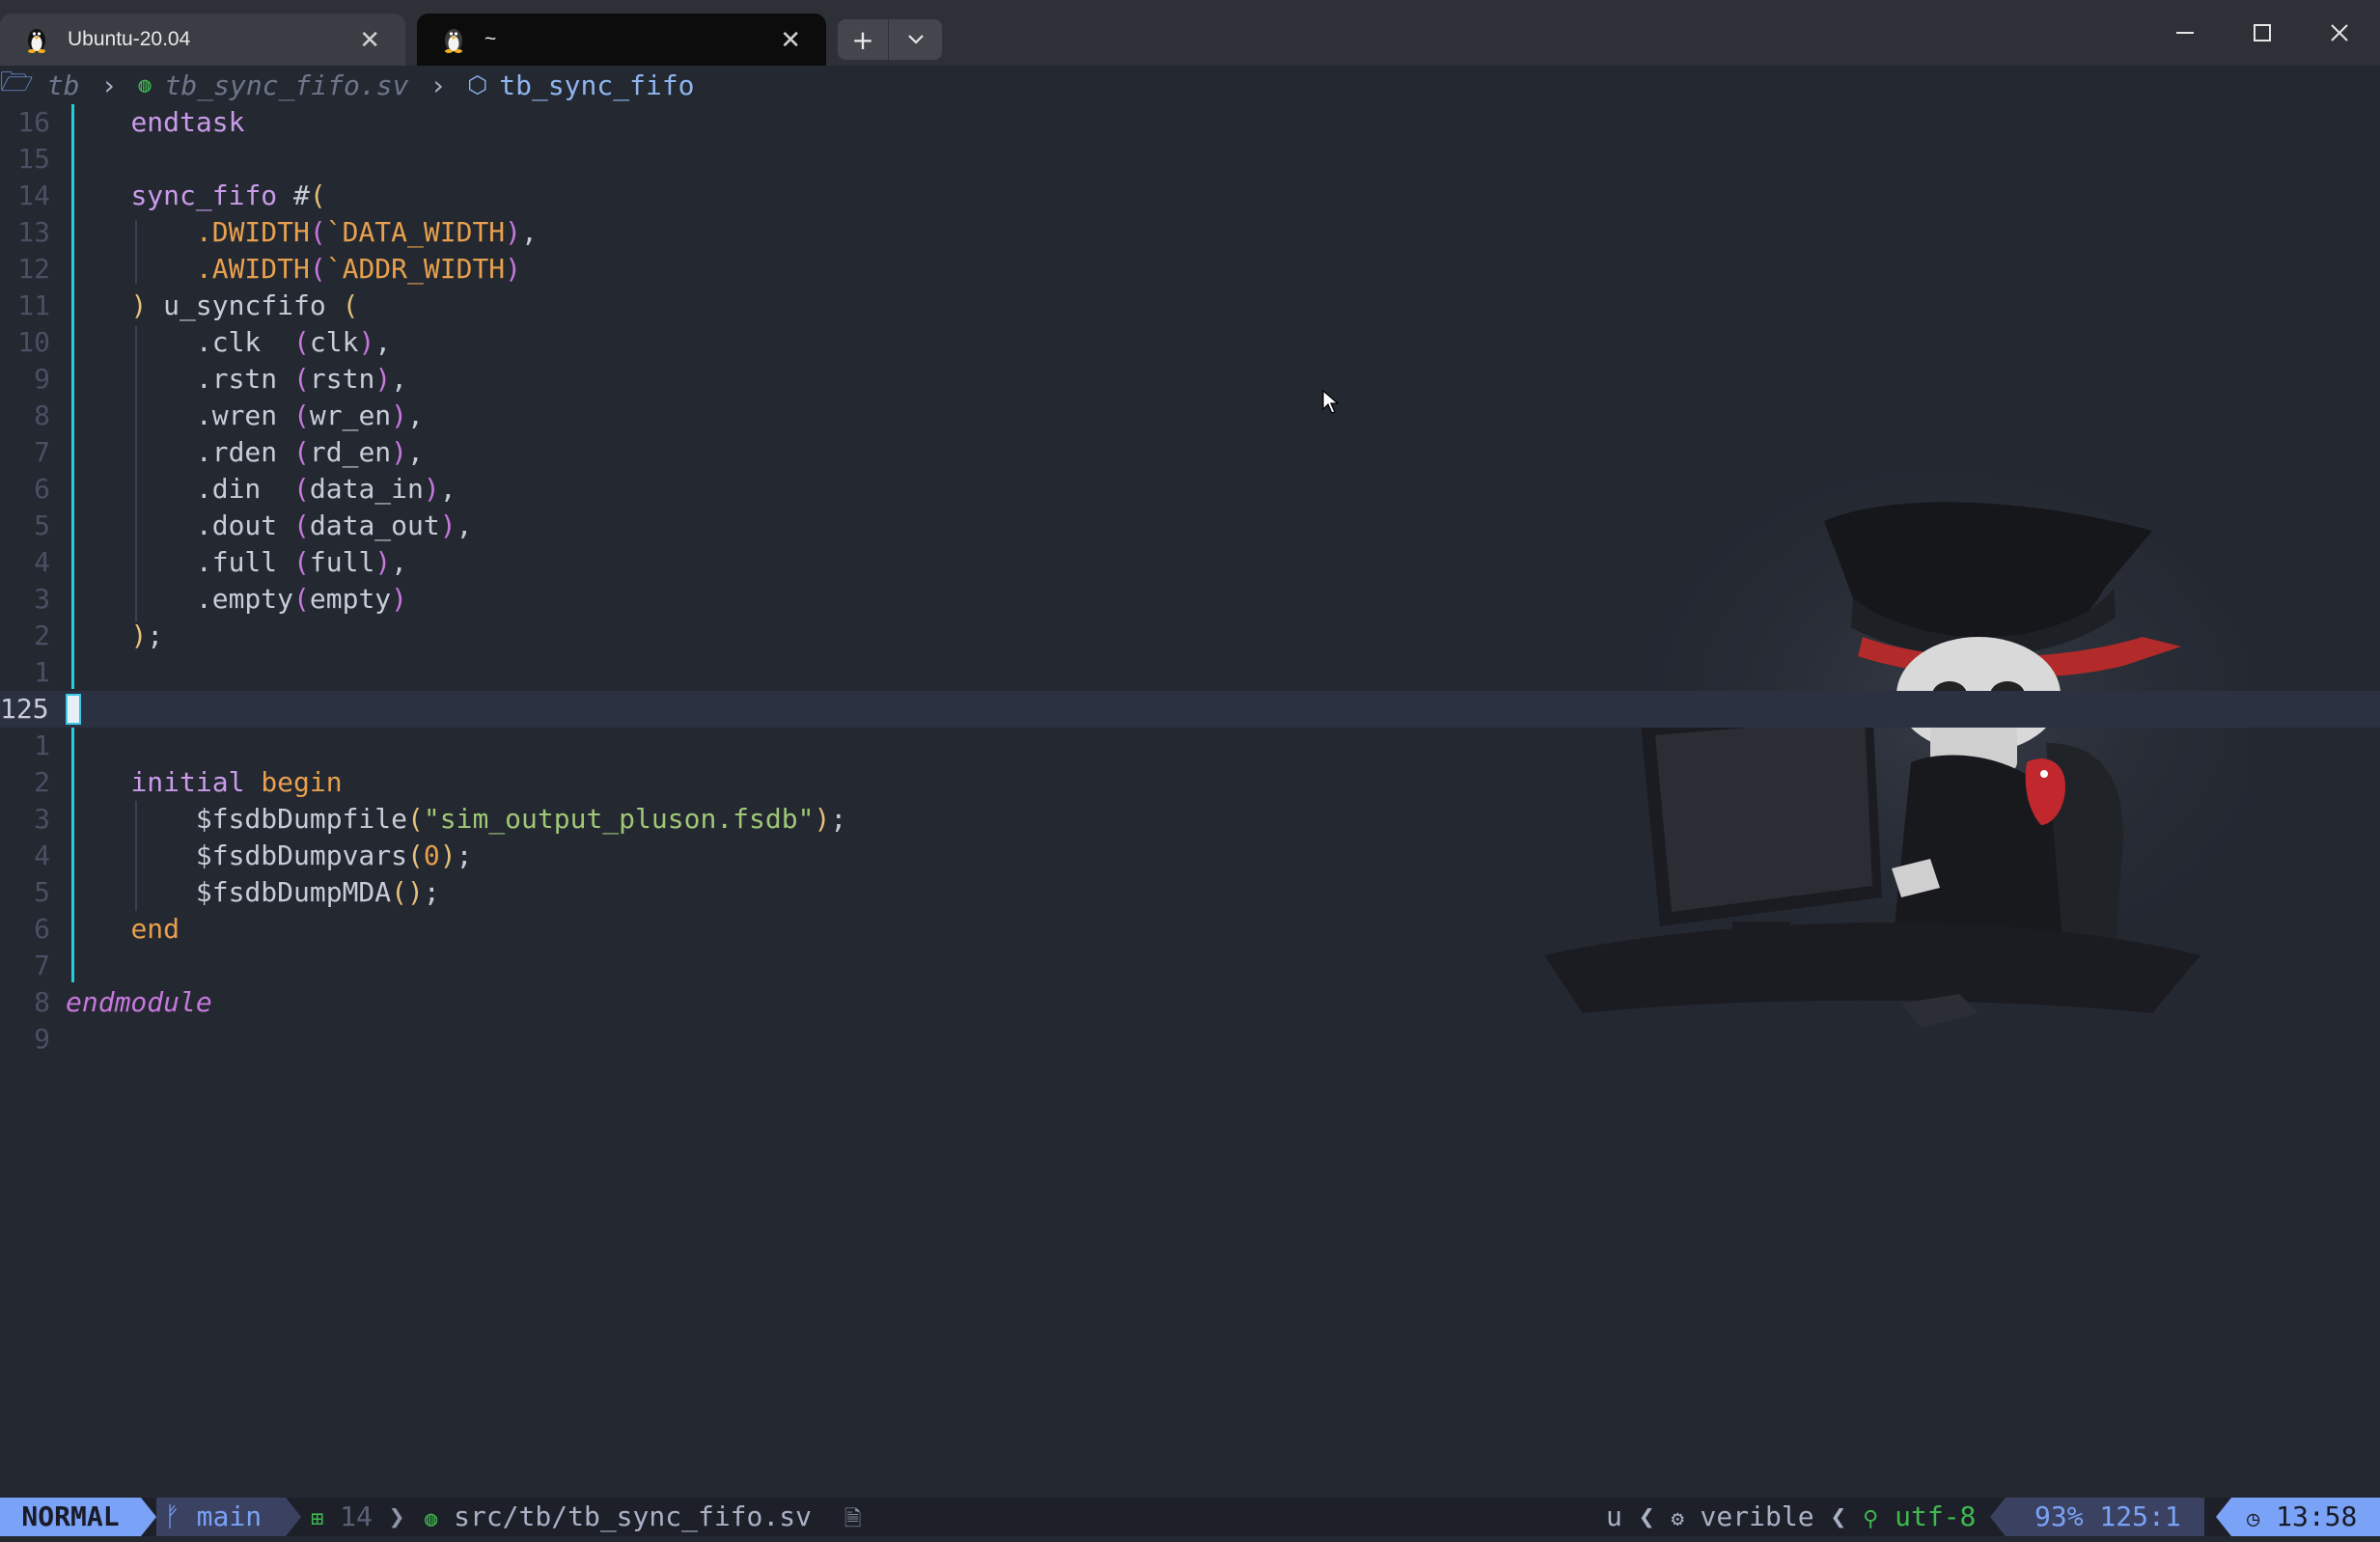 This screenshot has width=2380, height=1542. Describe the element at coordinates (1190, 709) in the screenshot. I see `current-line: 125` at that location.